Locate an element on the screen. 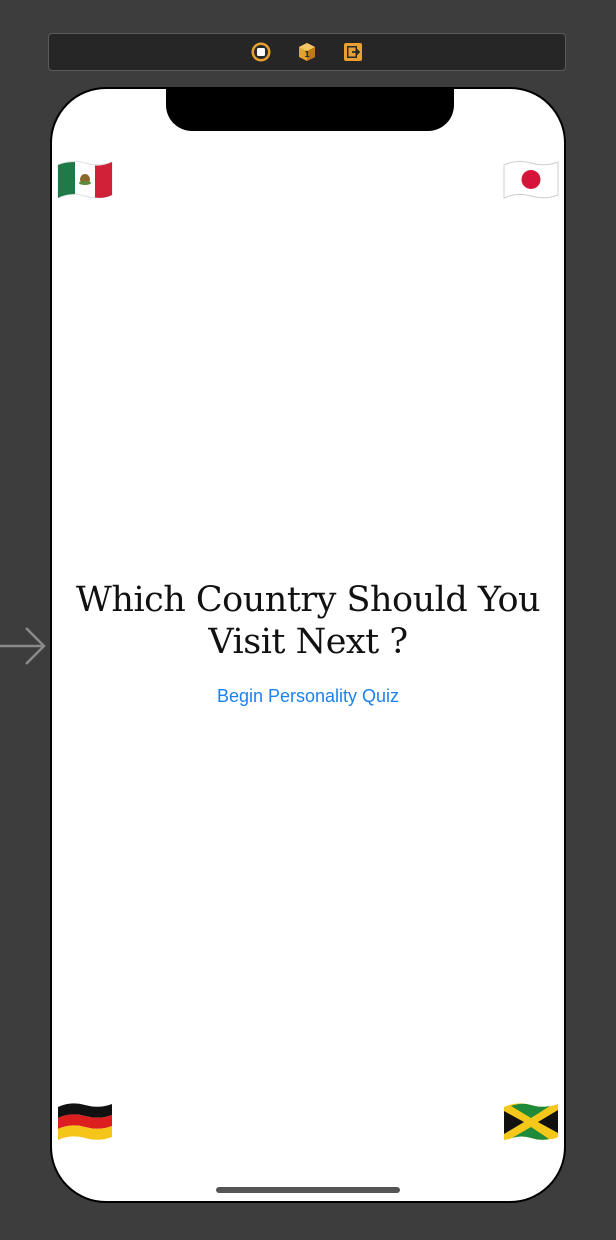  japan-flag-icon is located at coordinates (531, 180).